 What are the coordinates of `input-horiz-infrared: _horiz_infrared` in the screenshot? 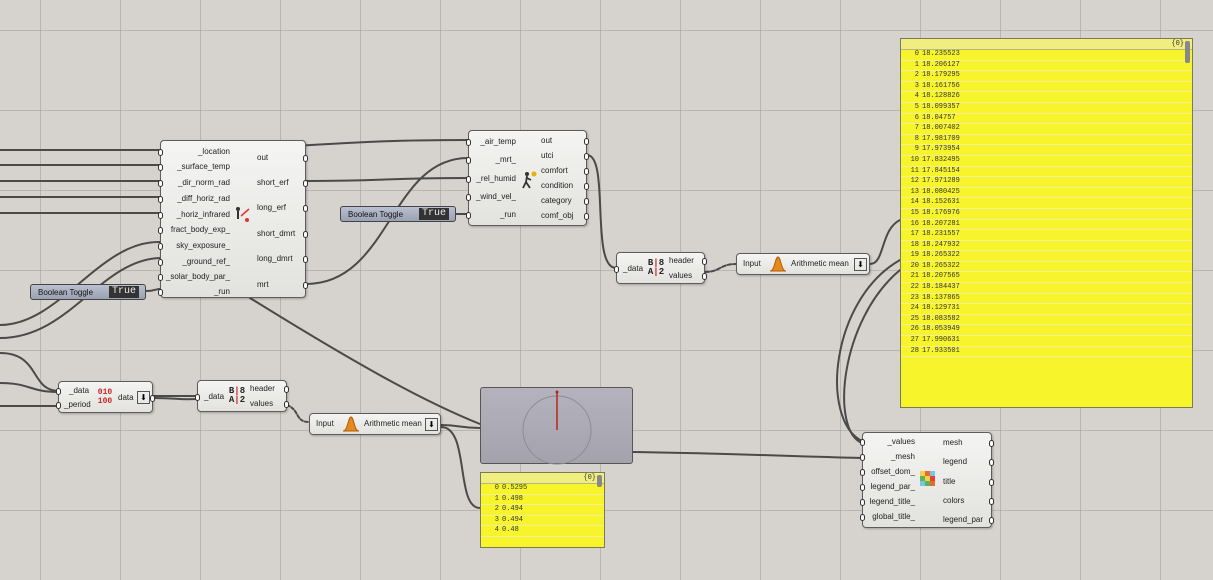 It's located at (203, 215).